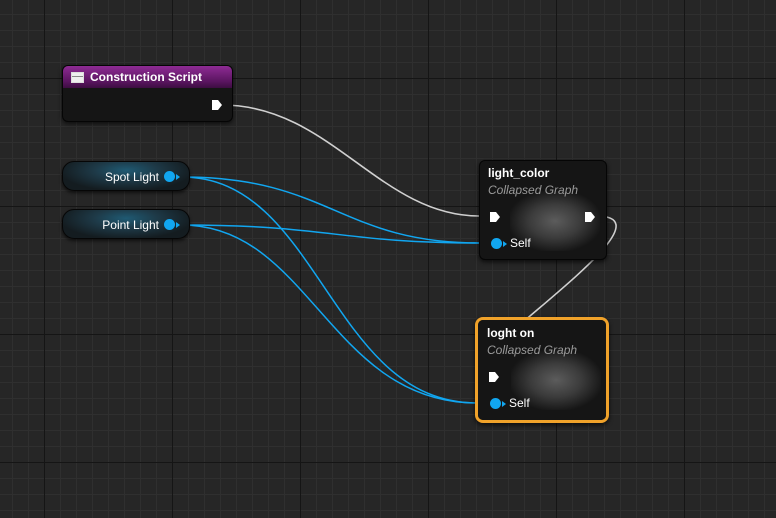  What do you see at coordinates (532, 350) in the screenshot?
I see `loght-on-subtitle: Collapsed Graph` at bounding box center [532, 350].